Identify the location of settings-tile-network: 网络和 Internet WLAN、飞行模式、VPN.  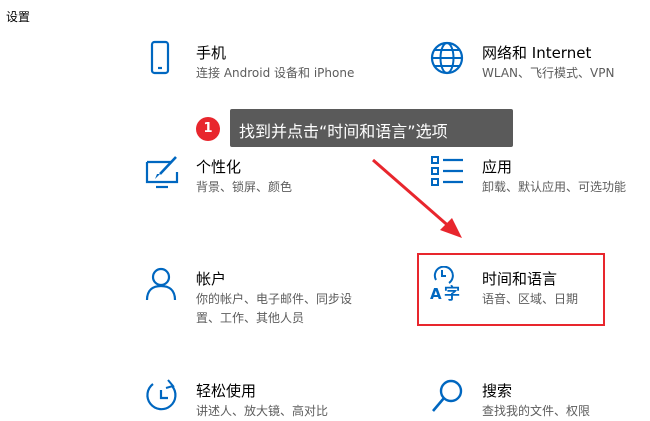
(537, 70).